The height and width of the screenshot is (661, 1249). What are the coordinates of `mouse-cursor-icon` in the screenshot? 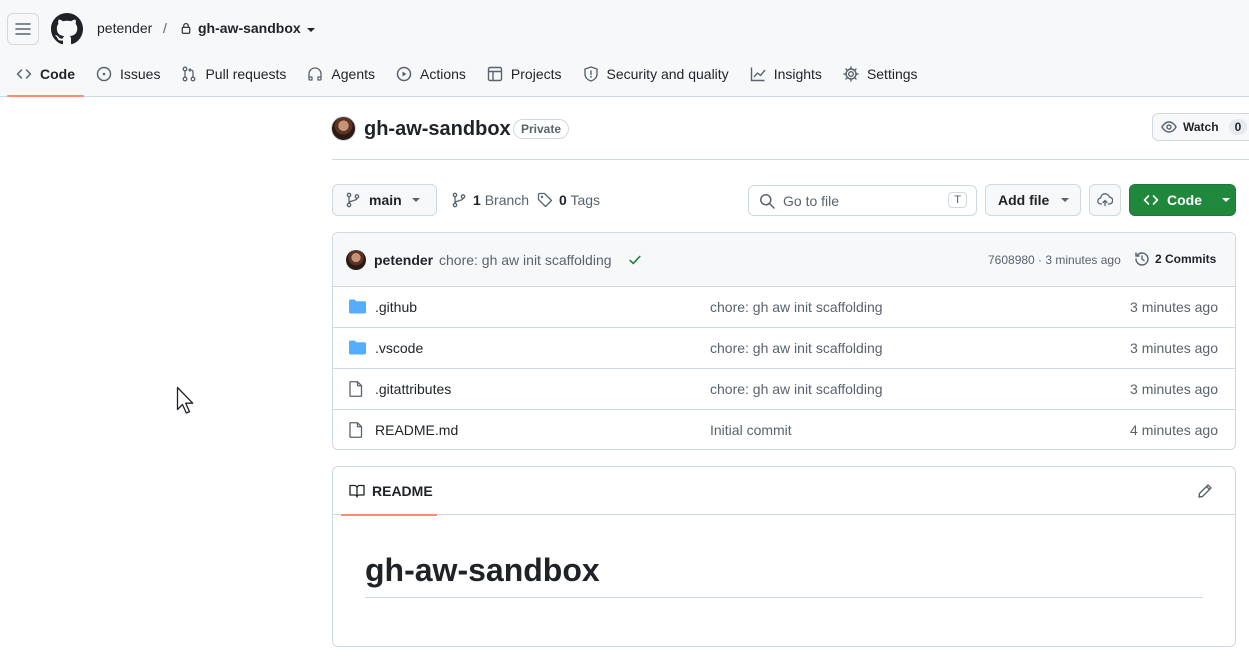 It's located at (185, 400).